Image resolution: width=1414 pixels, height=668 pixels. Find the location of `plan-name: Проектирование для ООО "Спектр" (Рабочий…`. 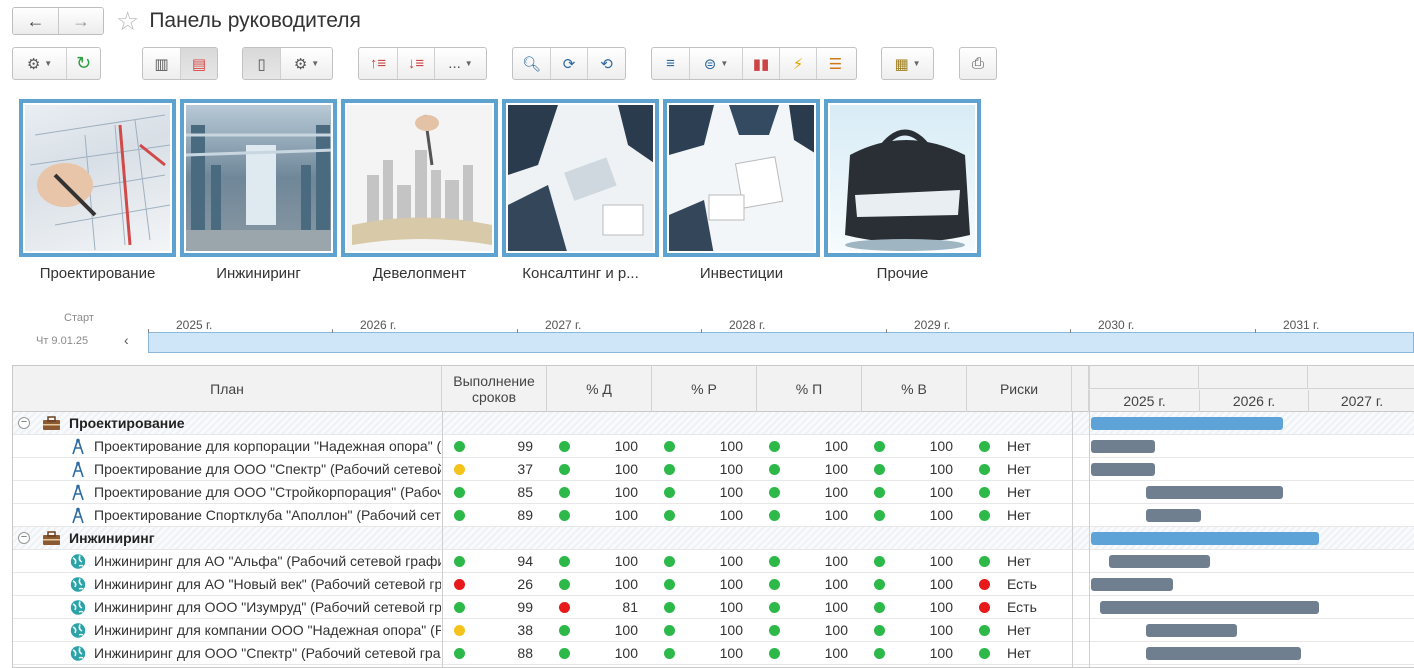

plan-name: Проектирование для ООО "Спектр" (Рабочий… is located at coordinates (267, 469).